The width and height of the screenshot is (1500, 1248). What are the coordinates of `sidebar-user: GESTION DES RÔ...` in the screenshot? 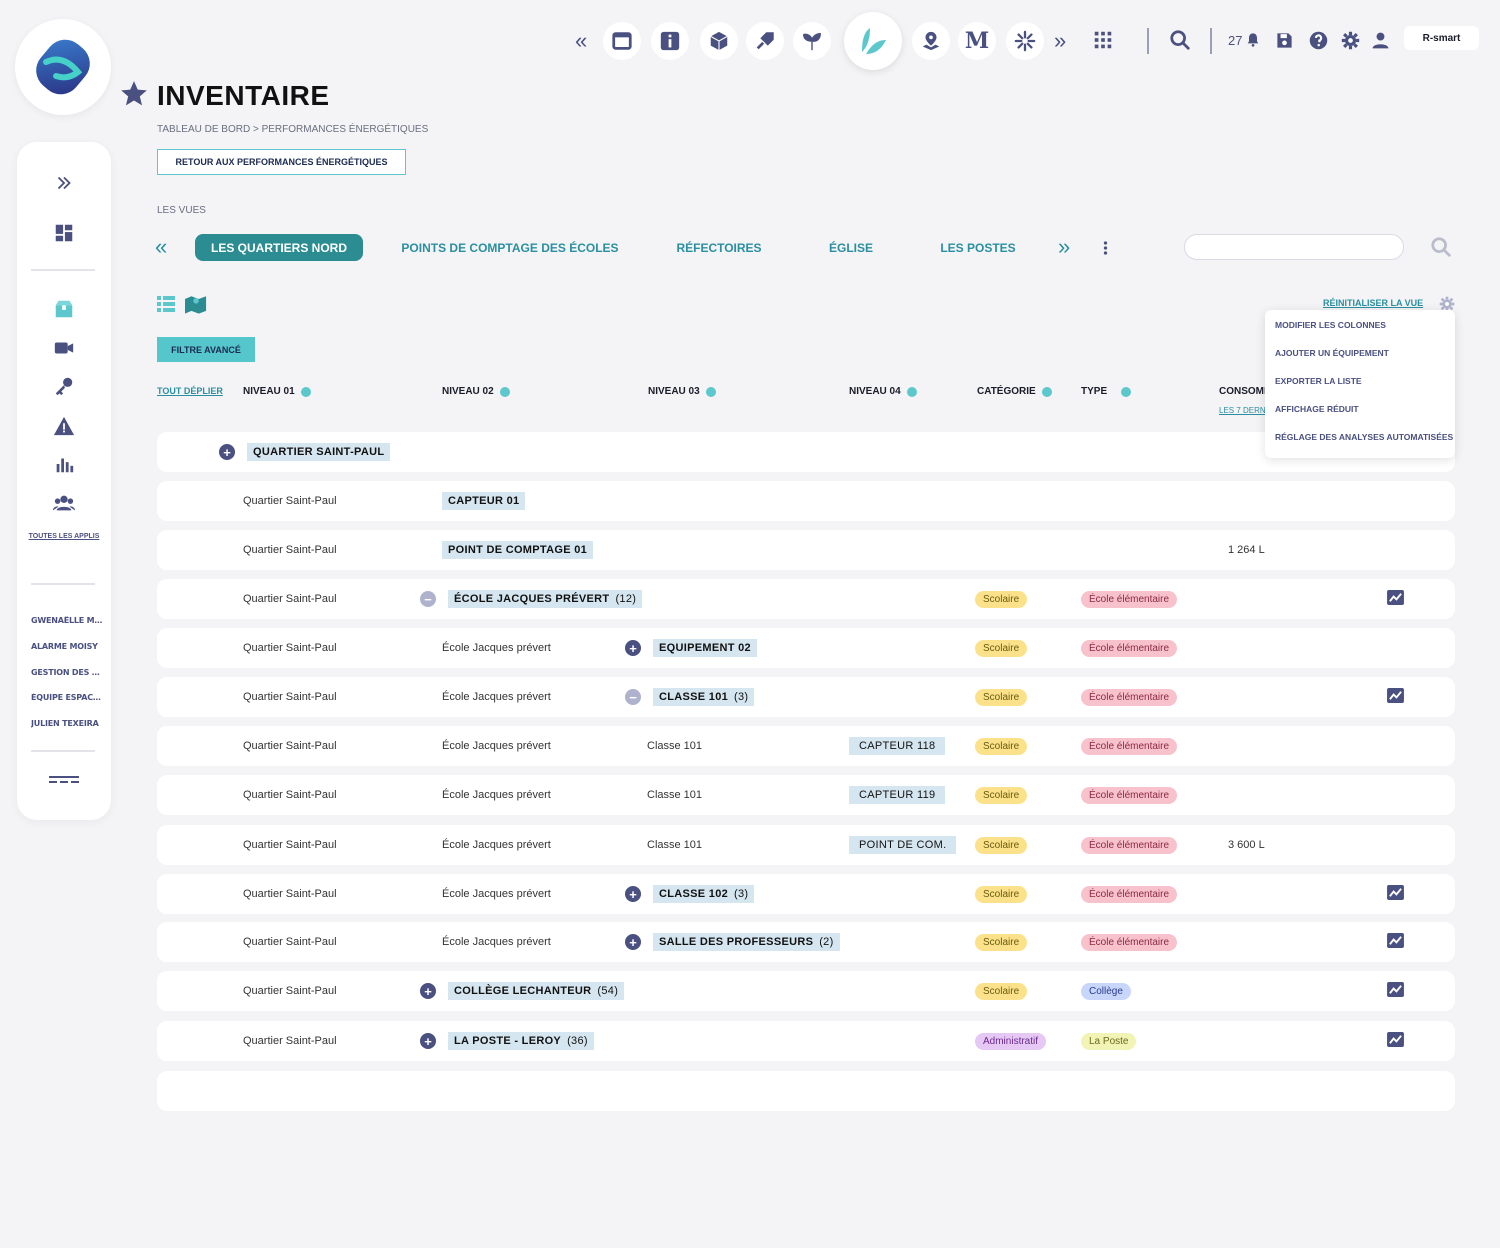 It's located at (68, 672).